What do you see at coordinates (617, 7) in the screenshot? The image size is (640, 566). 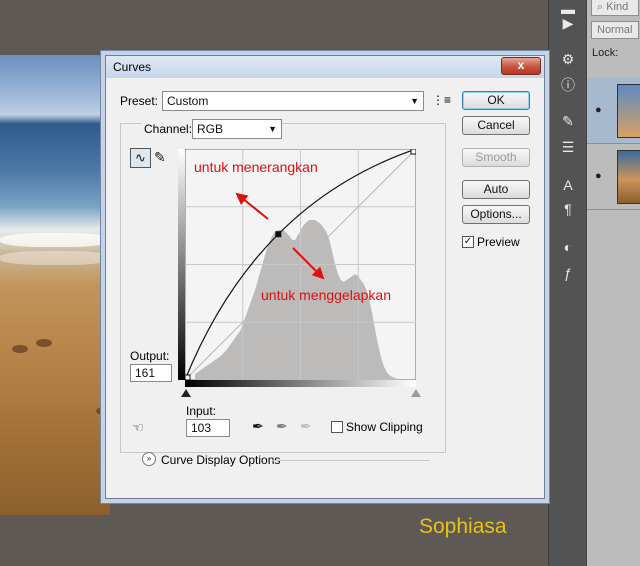 I see `kind-label: Kind` at bounding box center [617, 7].